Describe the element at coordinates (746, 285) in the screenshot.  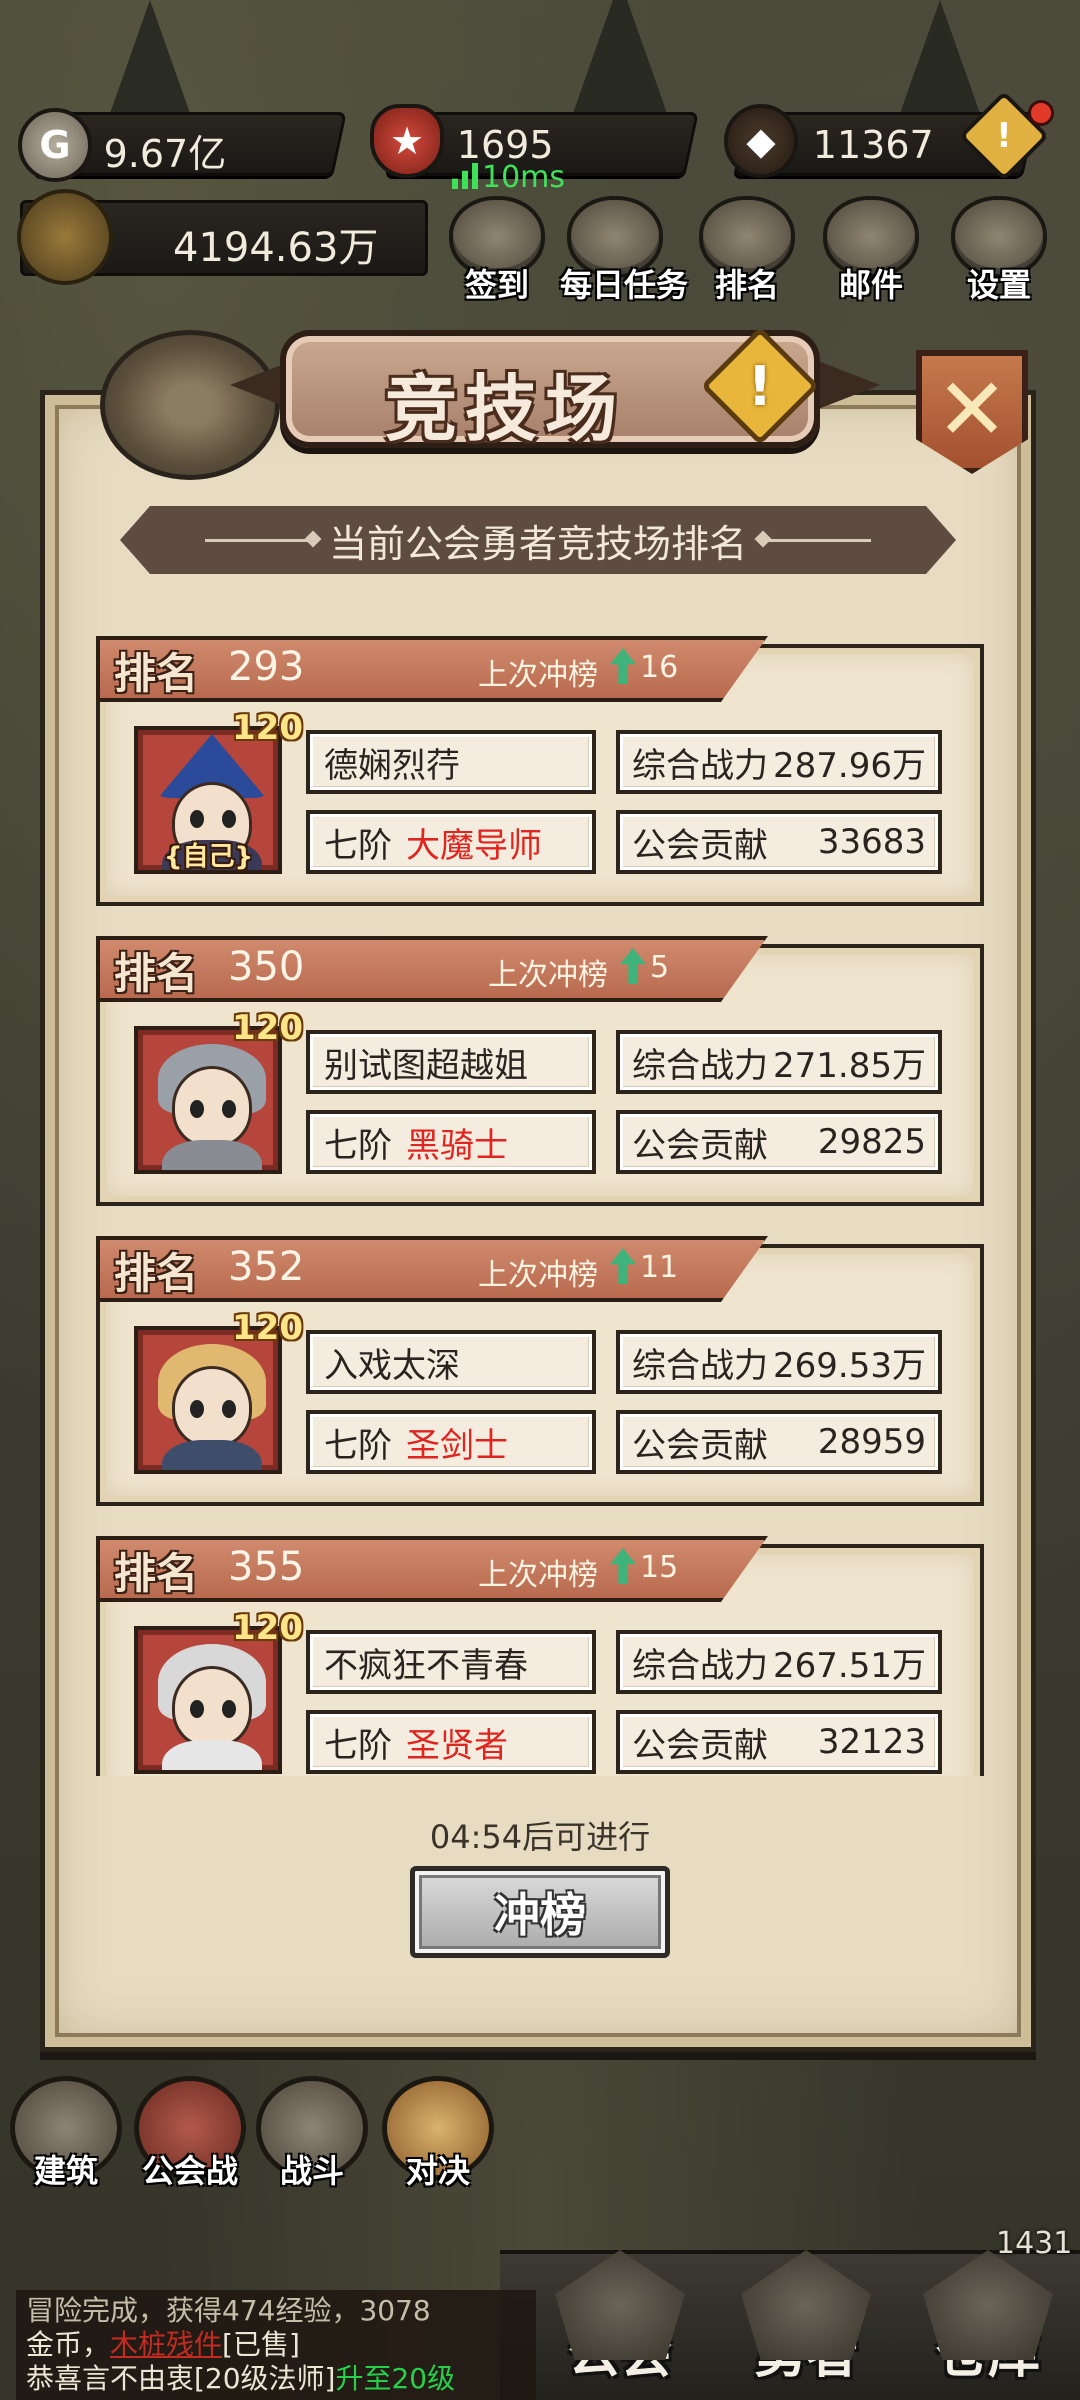
I see `ranking-label: 排名` at that location.